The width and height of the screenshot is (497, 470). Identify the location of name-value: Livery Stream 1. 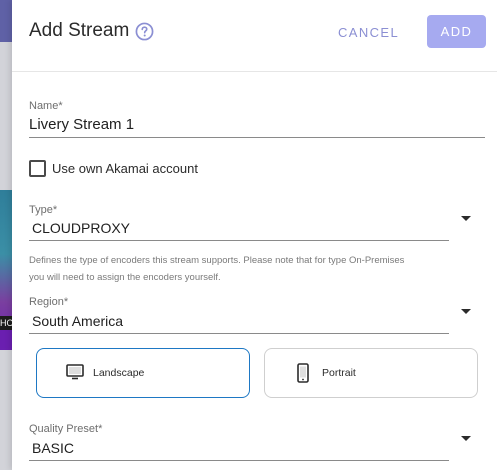
(81, 124).